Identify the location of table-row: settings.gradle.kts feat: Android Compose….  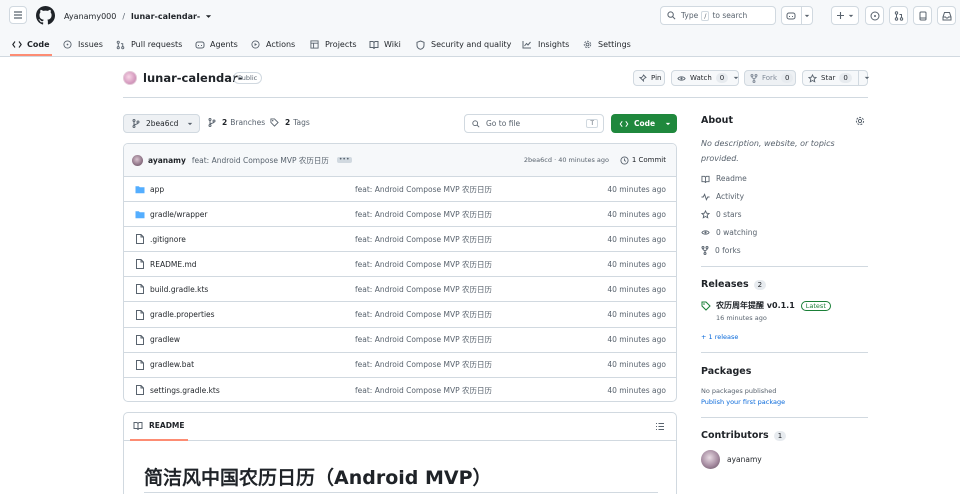
(400, 389).